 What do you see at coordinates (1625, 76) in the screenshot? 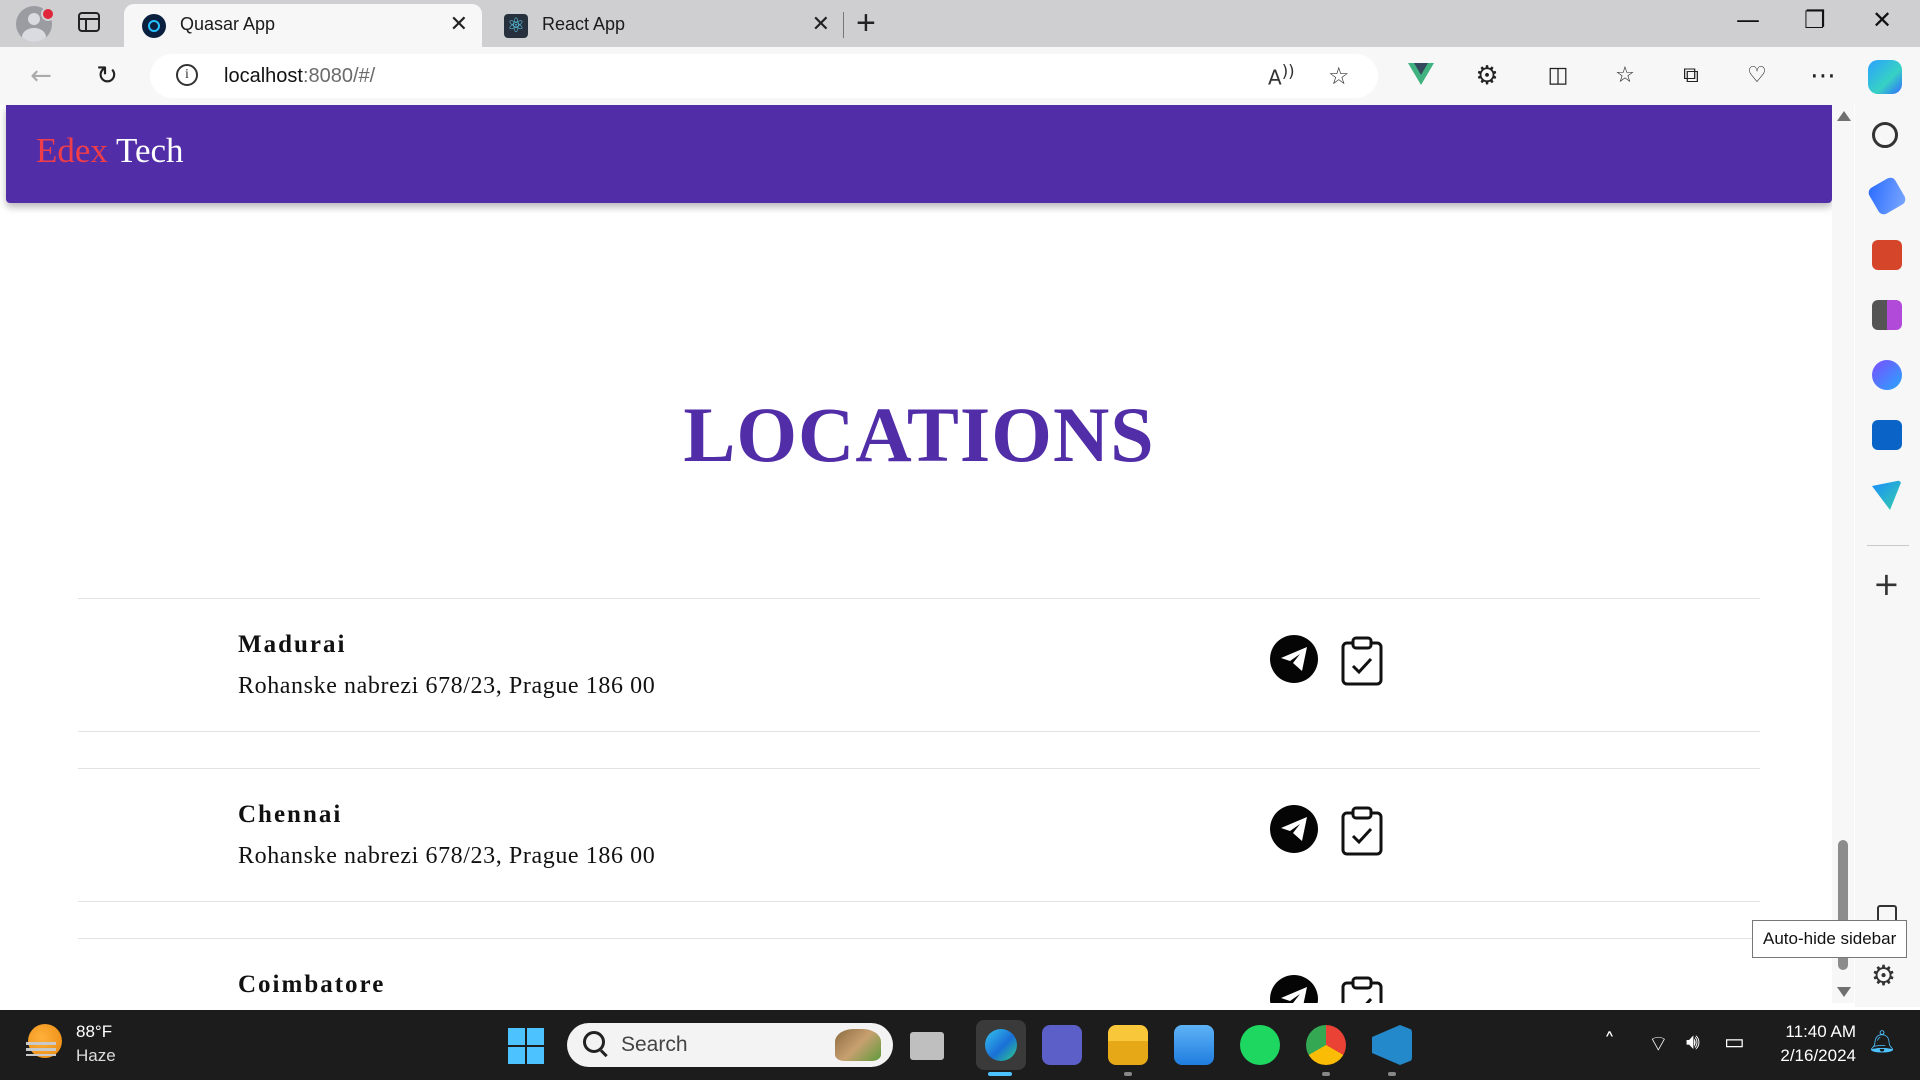
I see `favorites-icon: ☆` at bounding box center [1625, 76].